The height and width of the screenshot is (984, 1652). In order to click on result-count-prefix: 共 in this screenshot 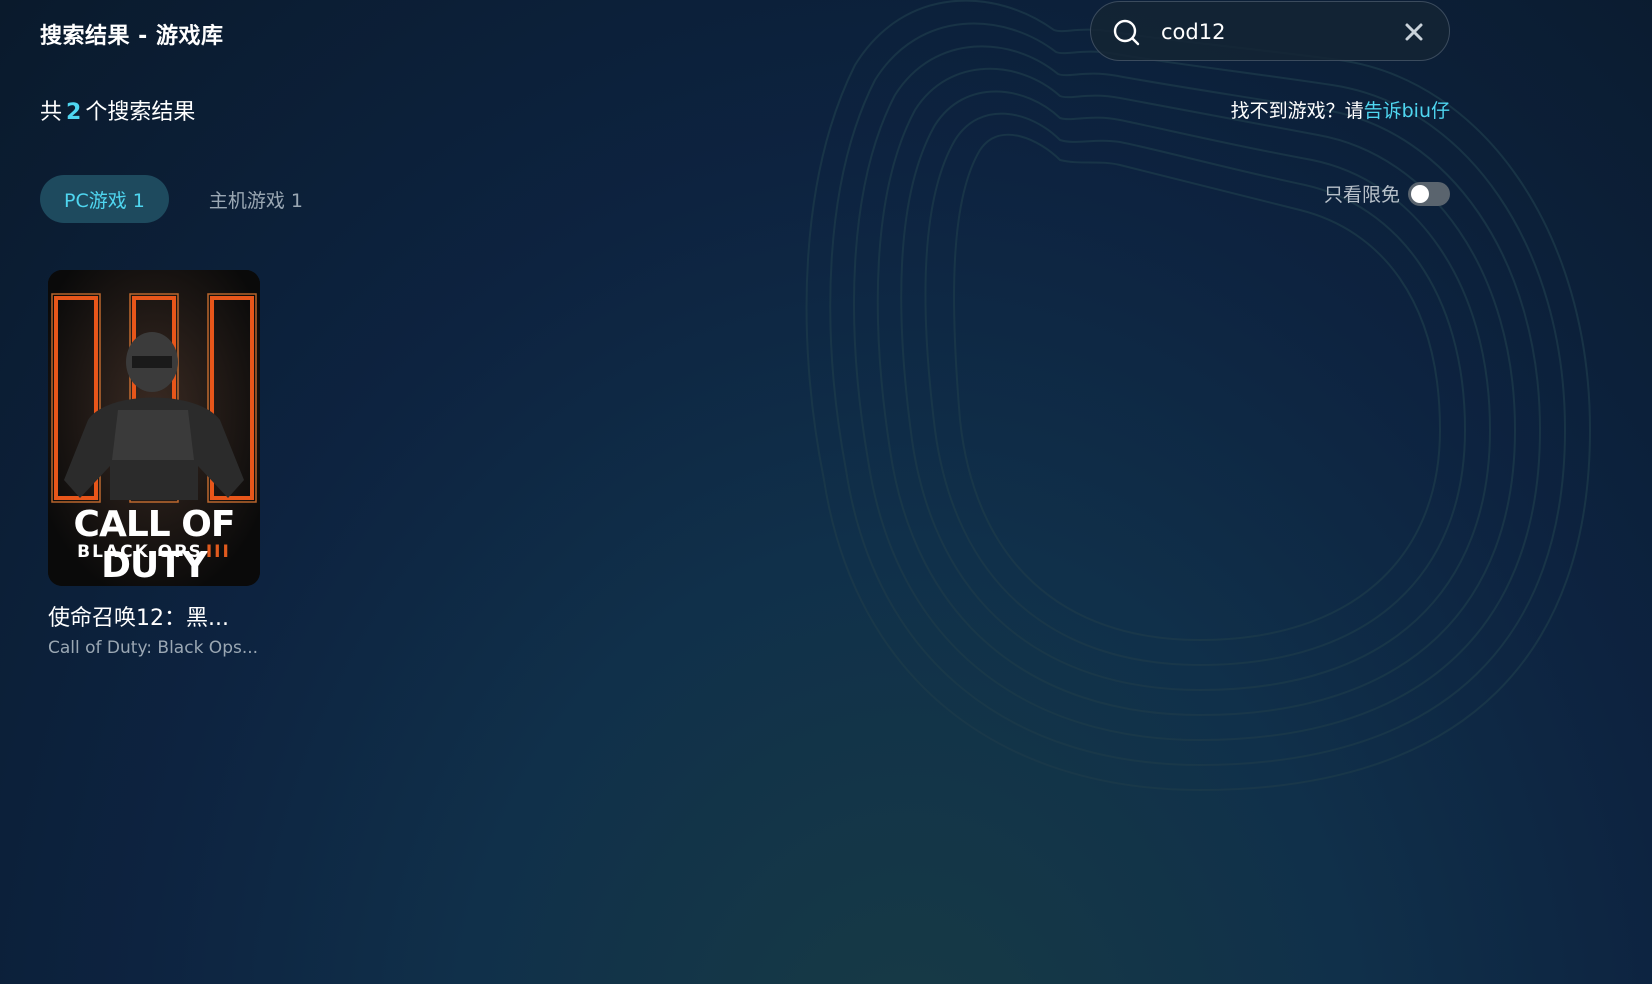, I will do `click(51, 112)`.